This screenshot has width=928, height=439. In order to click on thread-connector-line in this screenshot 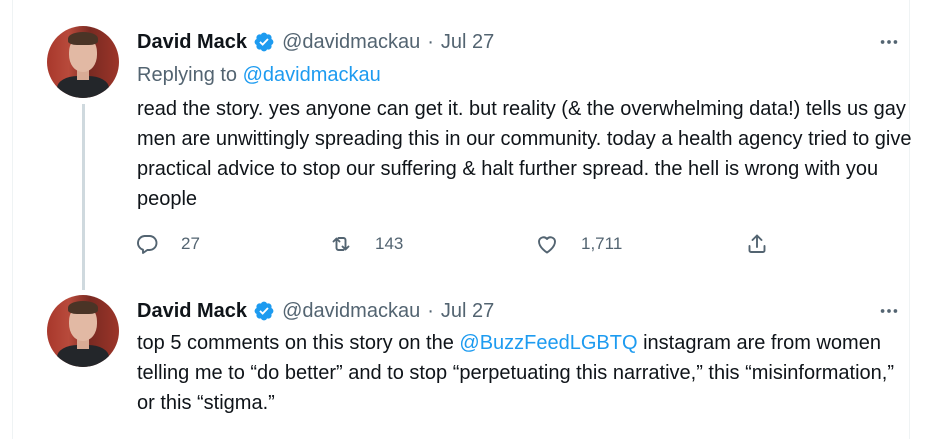, I will do `click(83, 197)`.